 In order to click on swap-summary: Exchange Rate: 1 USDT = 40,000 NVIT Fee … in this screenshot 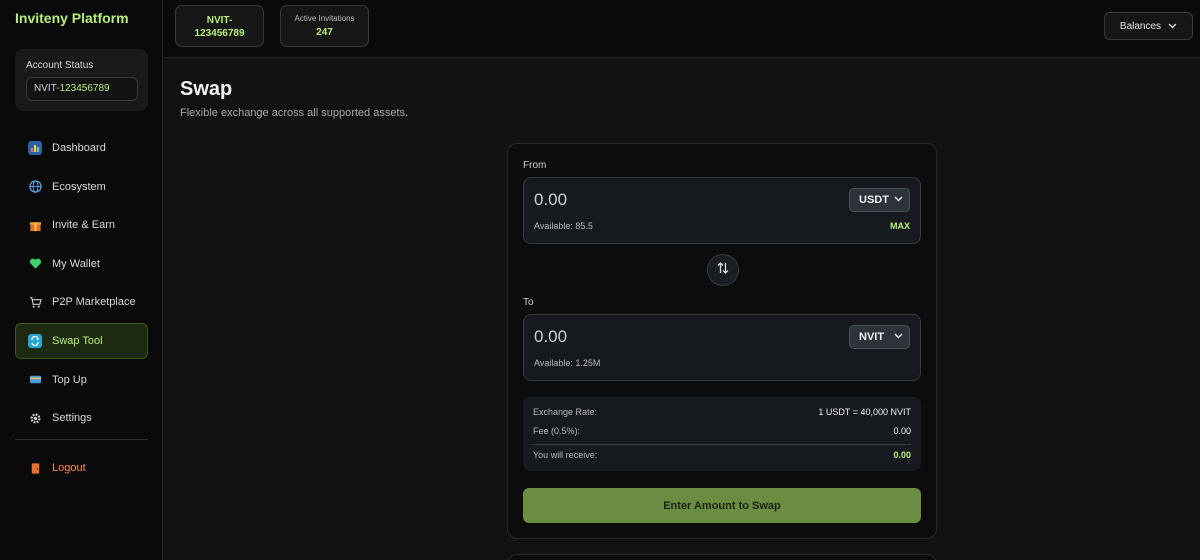, I will do `click(722, 434)`.